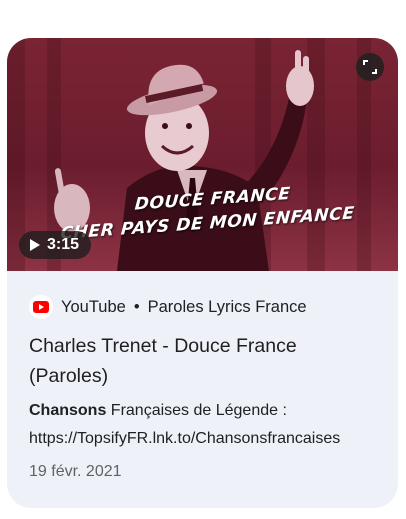  What do you see at coordinates (194, 361) in the screenshot?
I see `result-title: Charles Trenet - Douce France (Paroles)` at bounding box center [194, 361].